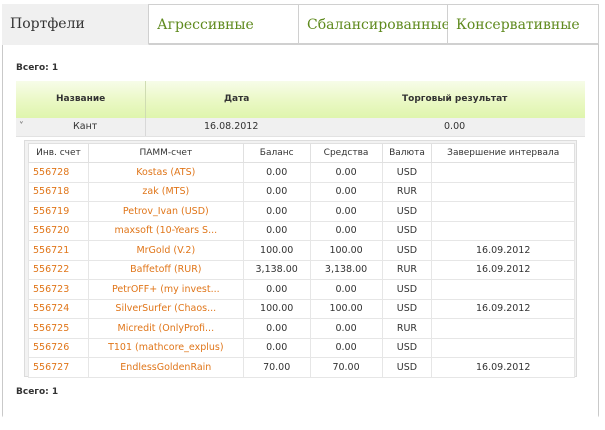  I want to click on portfolio-date: 16.08.2012, so click(231, 126).